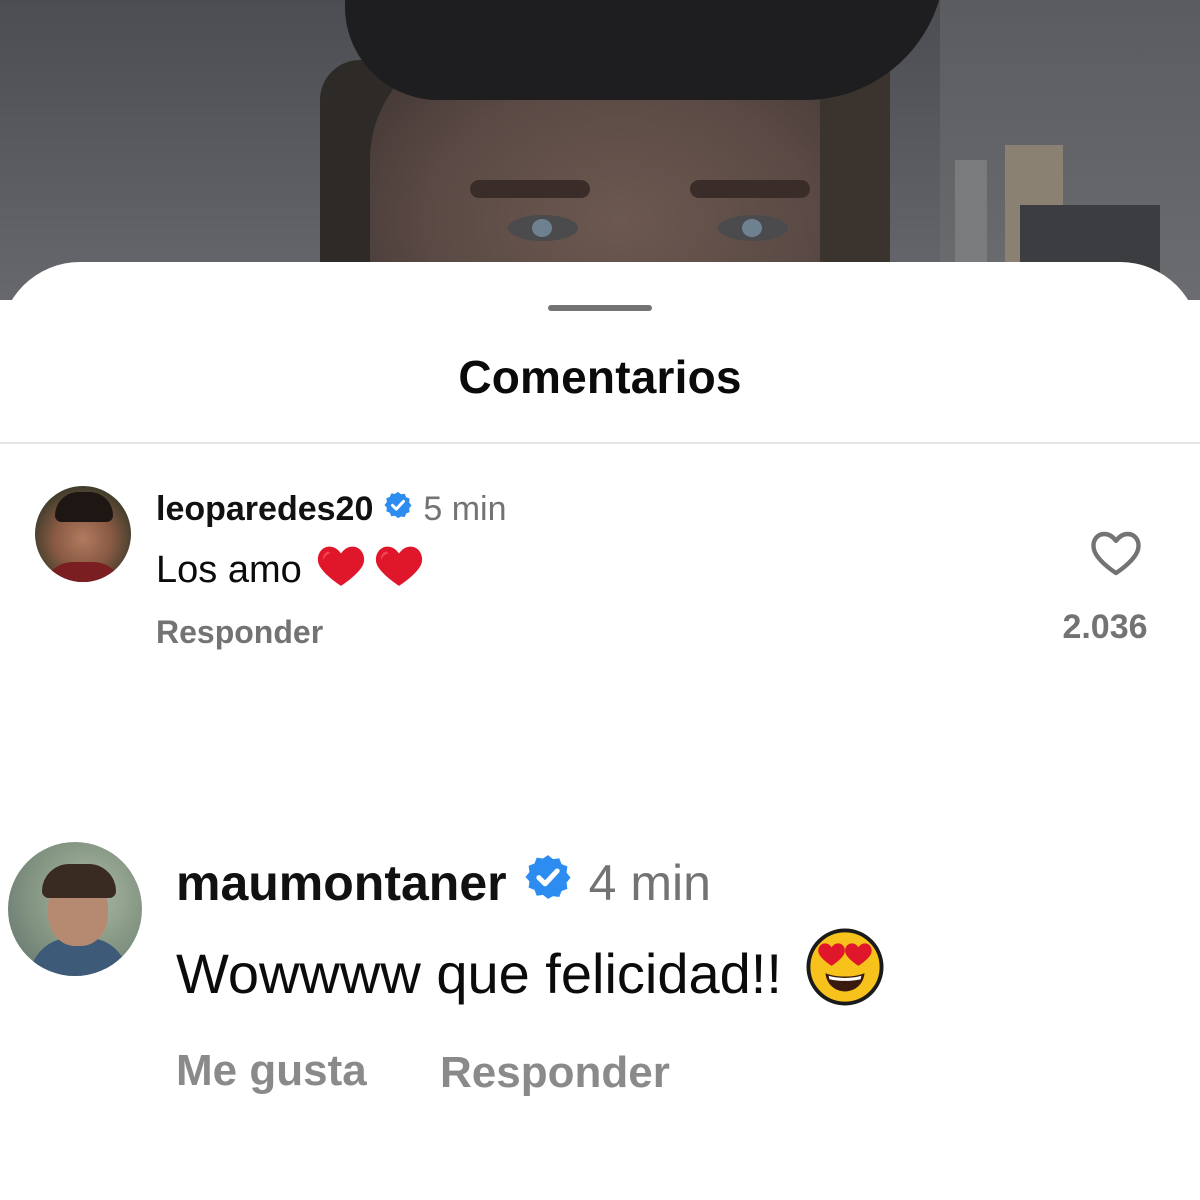 Image resolution: width=1200 pixels, height=1200 pixels. I want to click on header-divider, so click(600, 443).